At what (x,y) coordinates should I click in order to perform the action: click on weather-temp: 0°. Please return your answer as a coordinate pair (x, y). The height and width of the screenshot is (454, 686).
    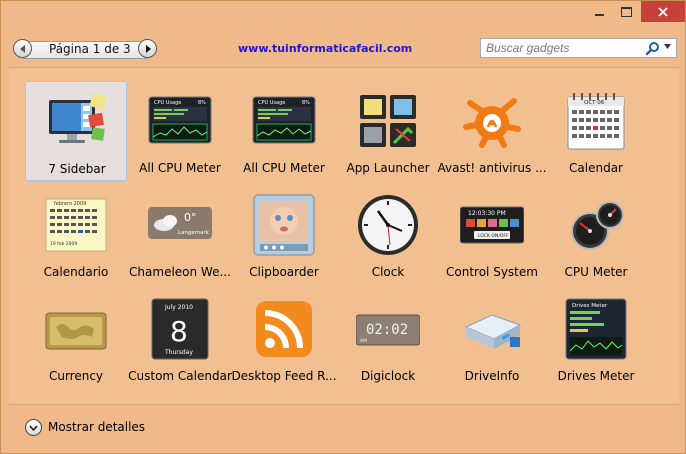
    Looking at the image, I should click on (190, 217).